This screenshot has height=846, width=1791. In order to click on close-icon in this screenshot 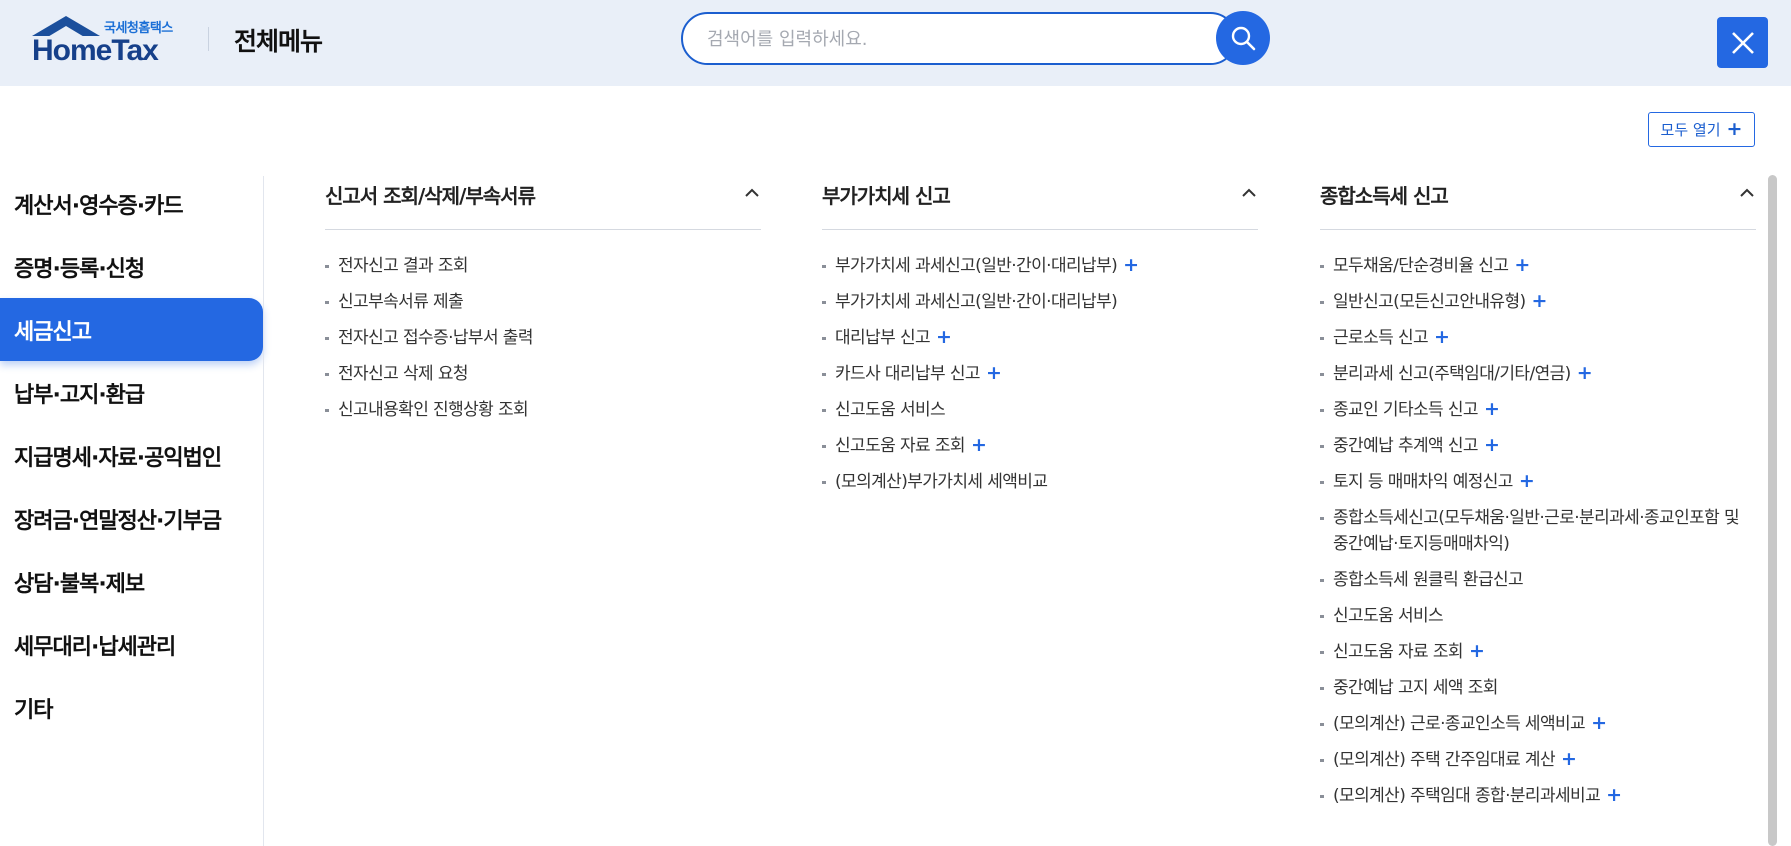, I will do `click(1742, 42)`.